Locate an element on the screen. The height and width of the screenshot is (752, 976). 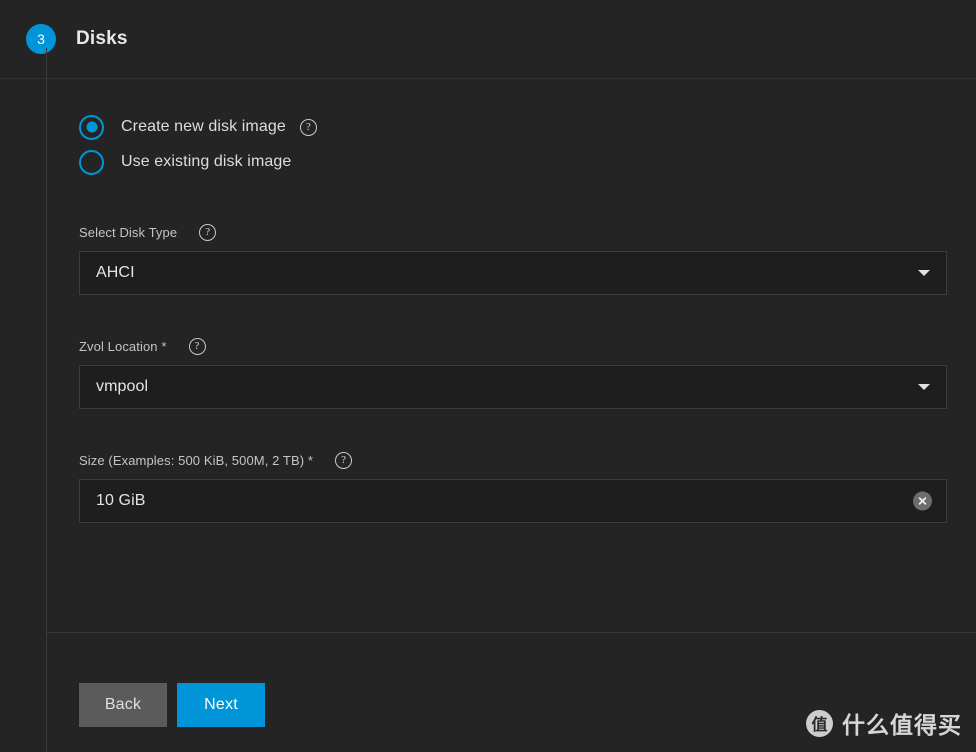
watermark-text: 什么值得买 is located at coordinates (902, 726).